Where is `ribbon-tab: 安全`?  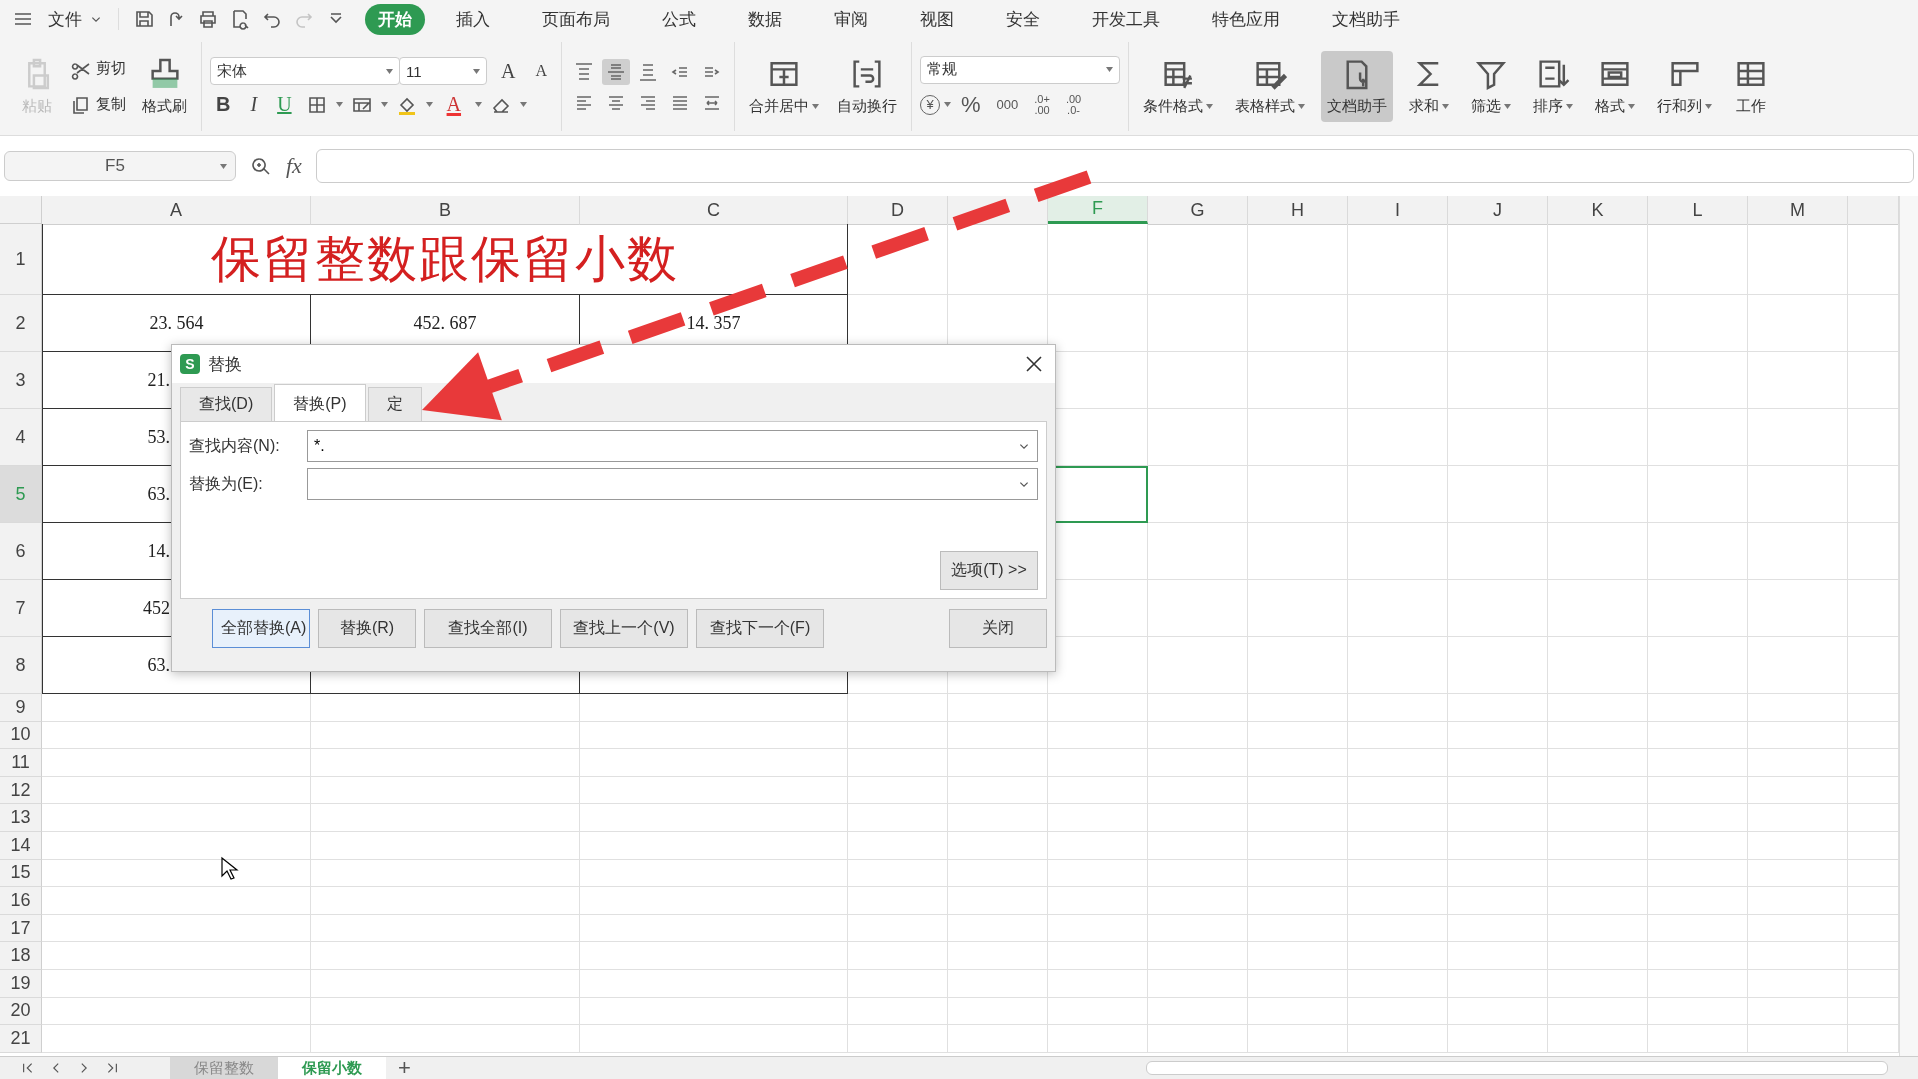 ribbon-tab: 安全 is located at coordinates (1023, 19).